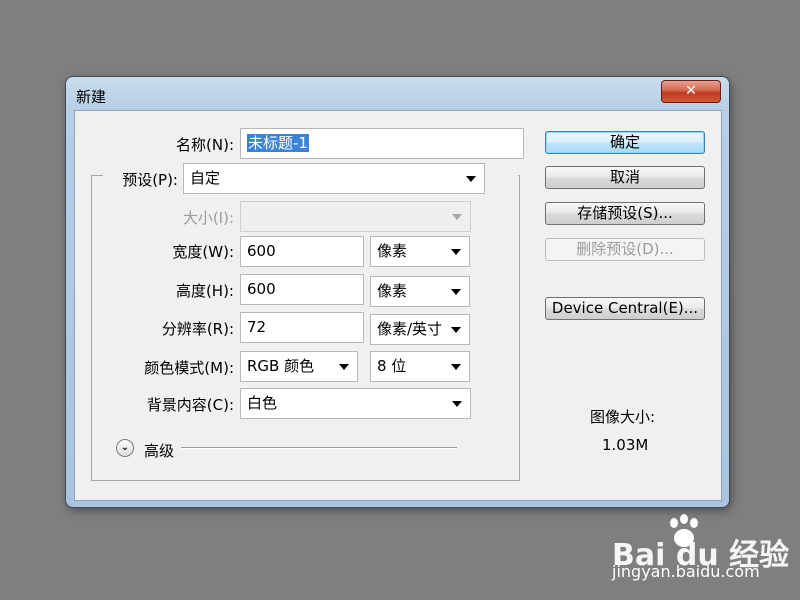  What do you see at coordinates (334, 178) in the screenshot?
I see `preset-select: 自定` at bounding box center [334, 178].